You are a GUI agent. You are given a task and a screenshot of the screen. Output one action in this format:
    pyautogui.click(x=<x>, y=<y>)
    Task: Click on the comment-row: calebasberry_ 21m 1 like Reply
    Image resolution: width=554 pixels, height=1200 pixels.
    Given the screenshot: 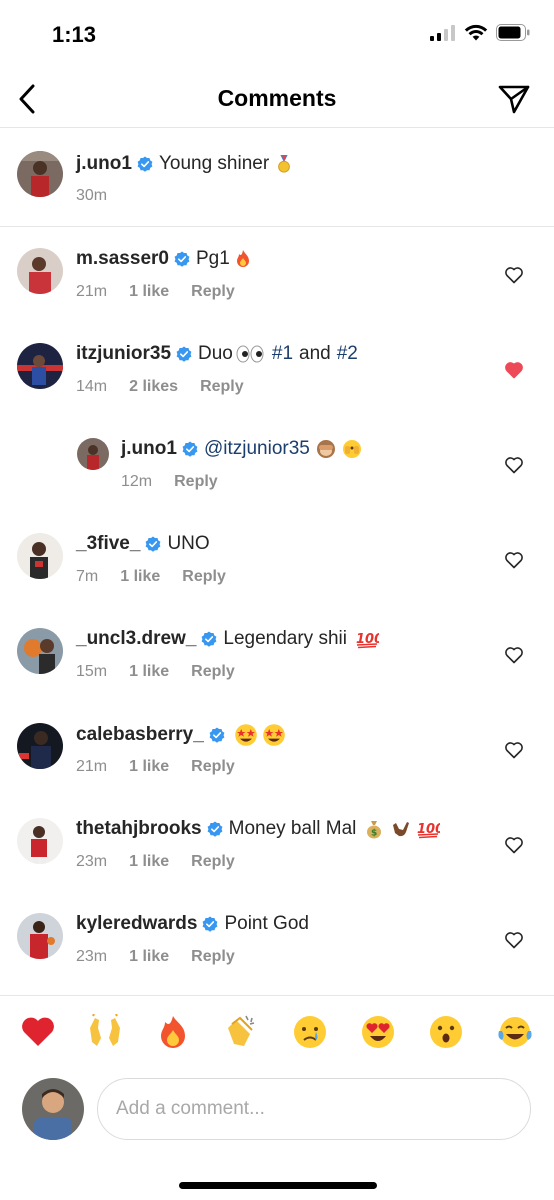 What is the action you would take?
    pyautogui.click(x=277, y=749)
    